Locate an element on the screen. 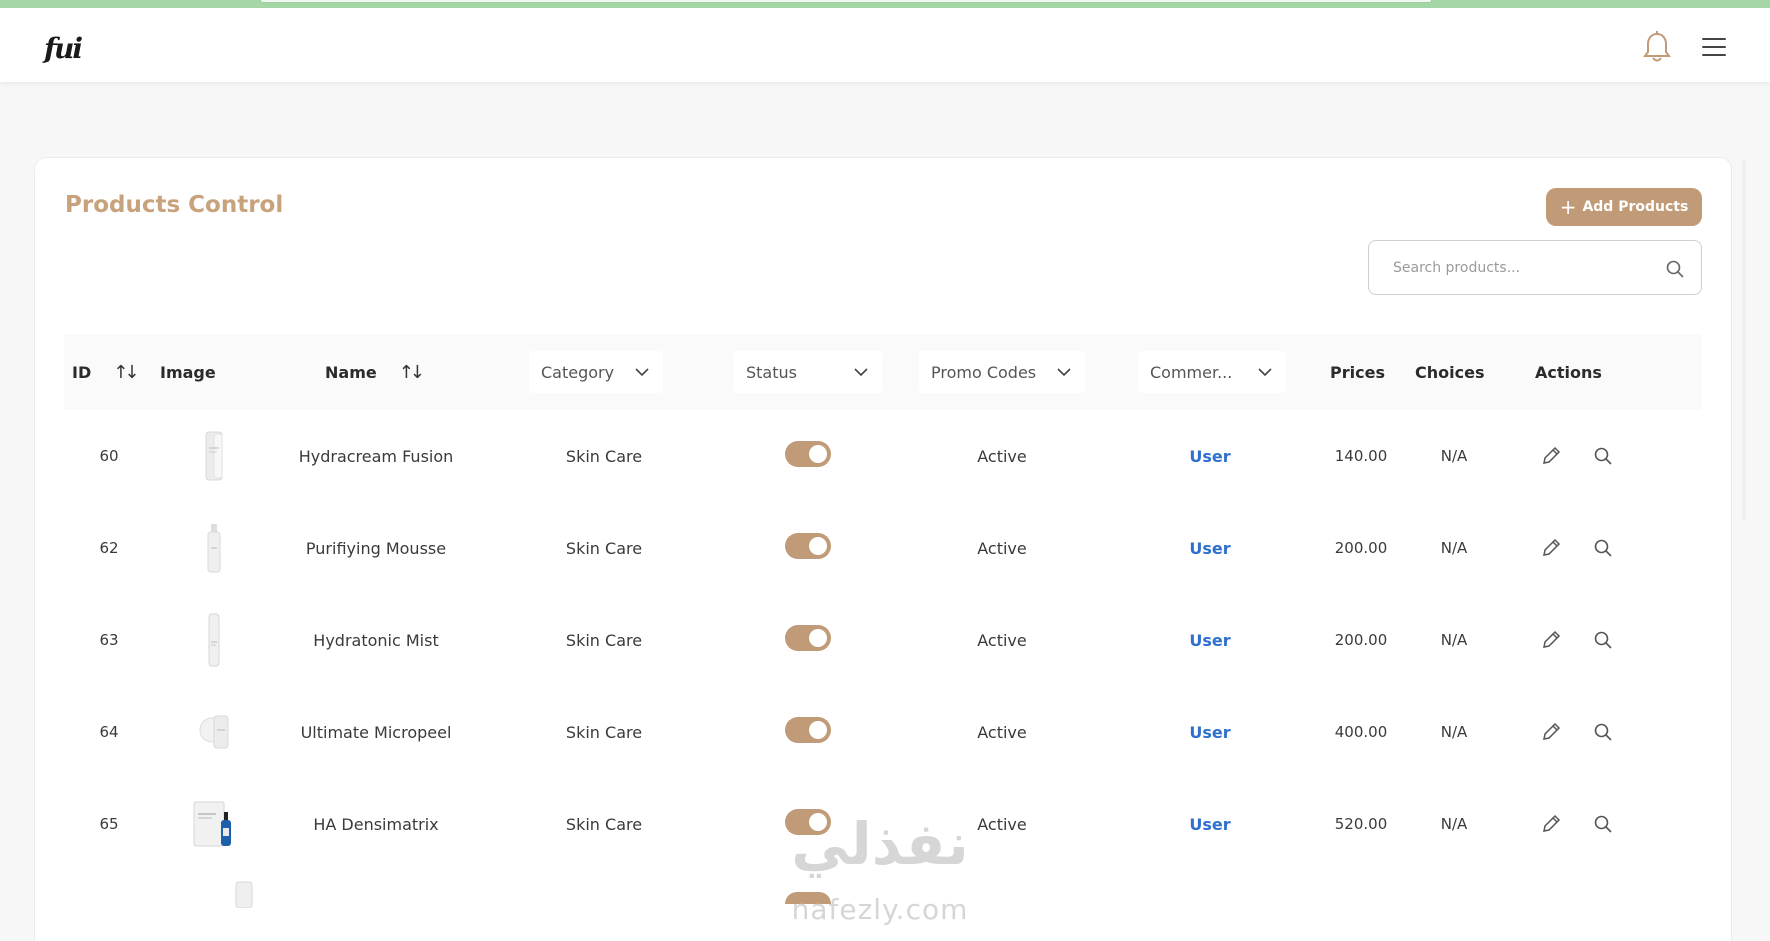 Image resolution: width=1770 pixels, height=941 pixels. watermark: نفذلي nafezly.com is located at coordinates (880, 878).